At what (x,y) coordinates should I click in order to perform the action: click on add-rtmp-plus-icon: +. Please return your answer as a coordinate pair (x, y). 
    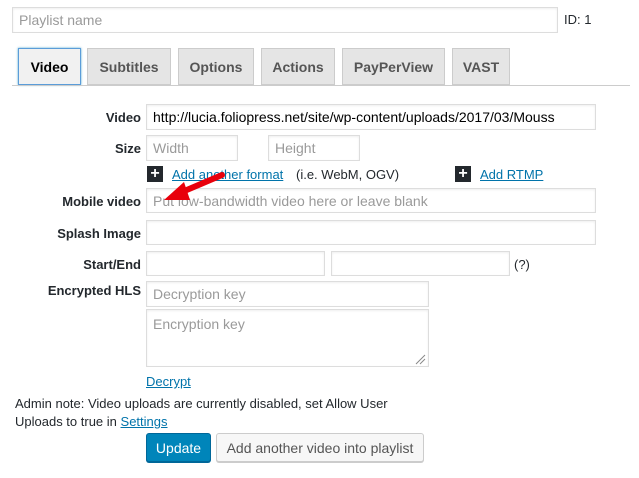
    Looking at the image, I should click on (463, 174).